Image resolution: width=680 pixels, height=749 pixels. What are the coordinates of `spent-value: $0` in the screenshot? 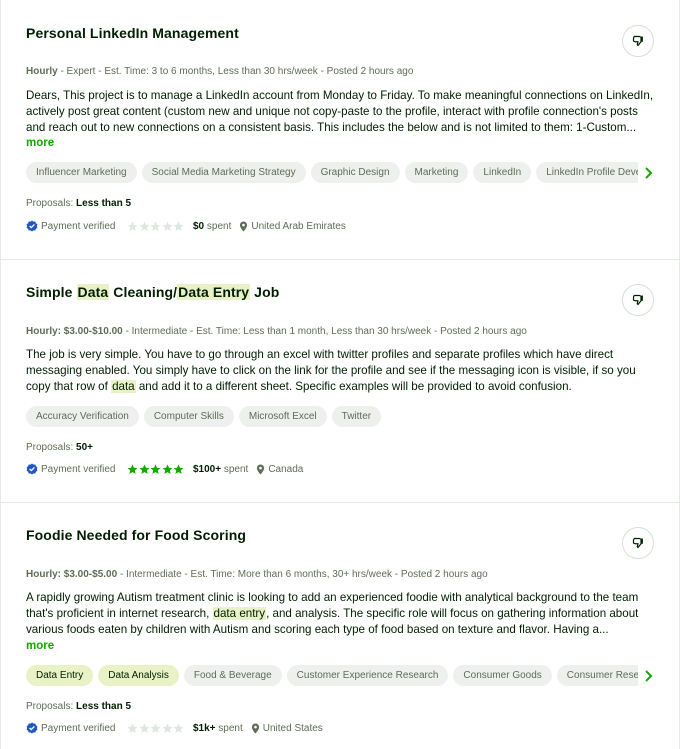 It's located at (198, 226).